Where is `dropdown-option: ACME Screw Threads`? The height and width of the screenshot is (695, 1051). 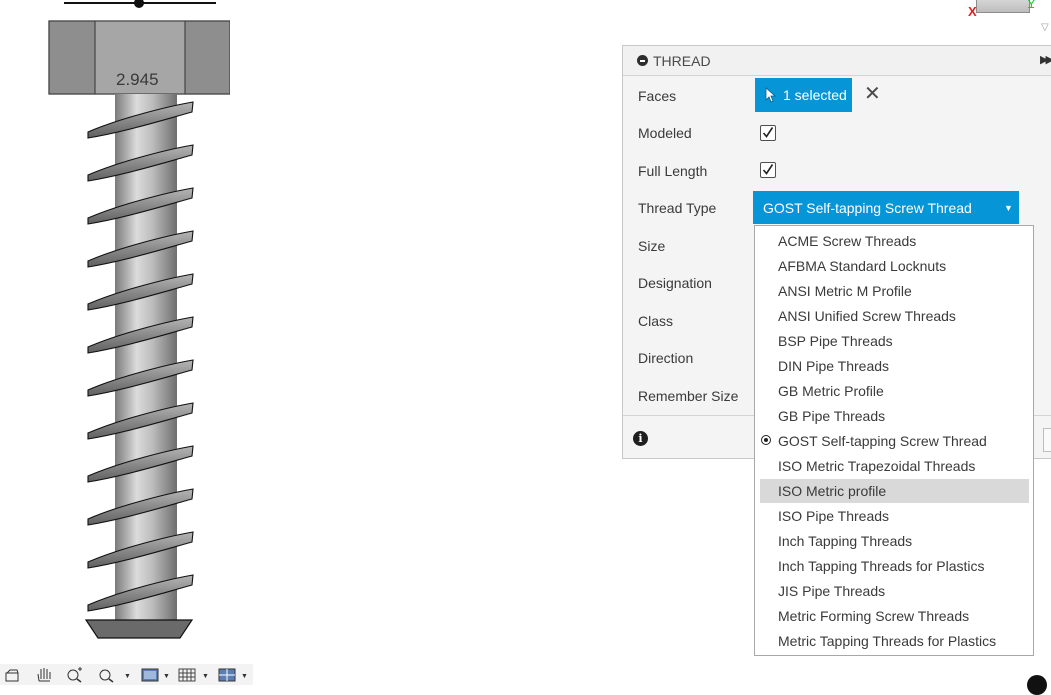 dropdown-option: ACME Screw Threads is located at coordinates (894, 241).